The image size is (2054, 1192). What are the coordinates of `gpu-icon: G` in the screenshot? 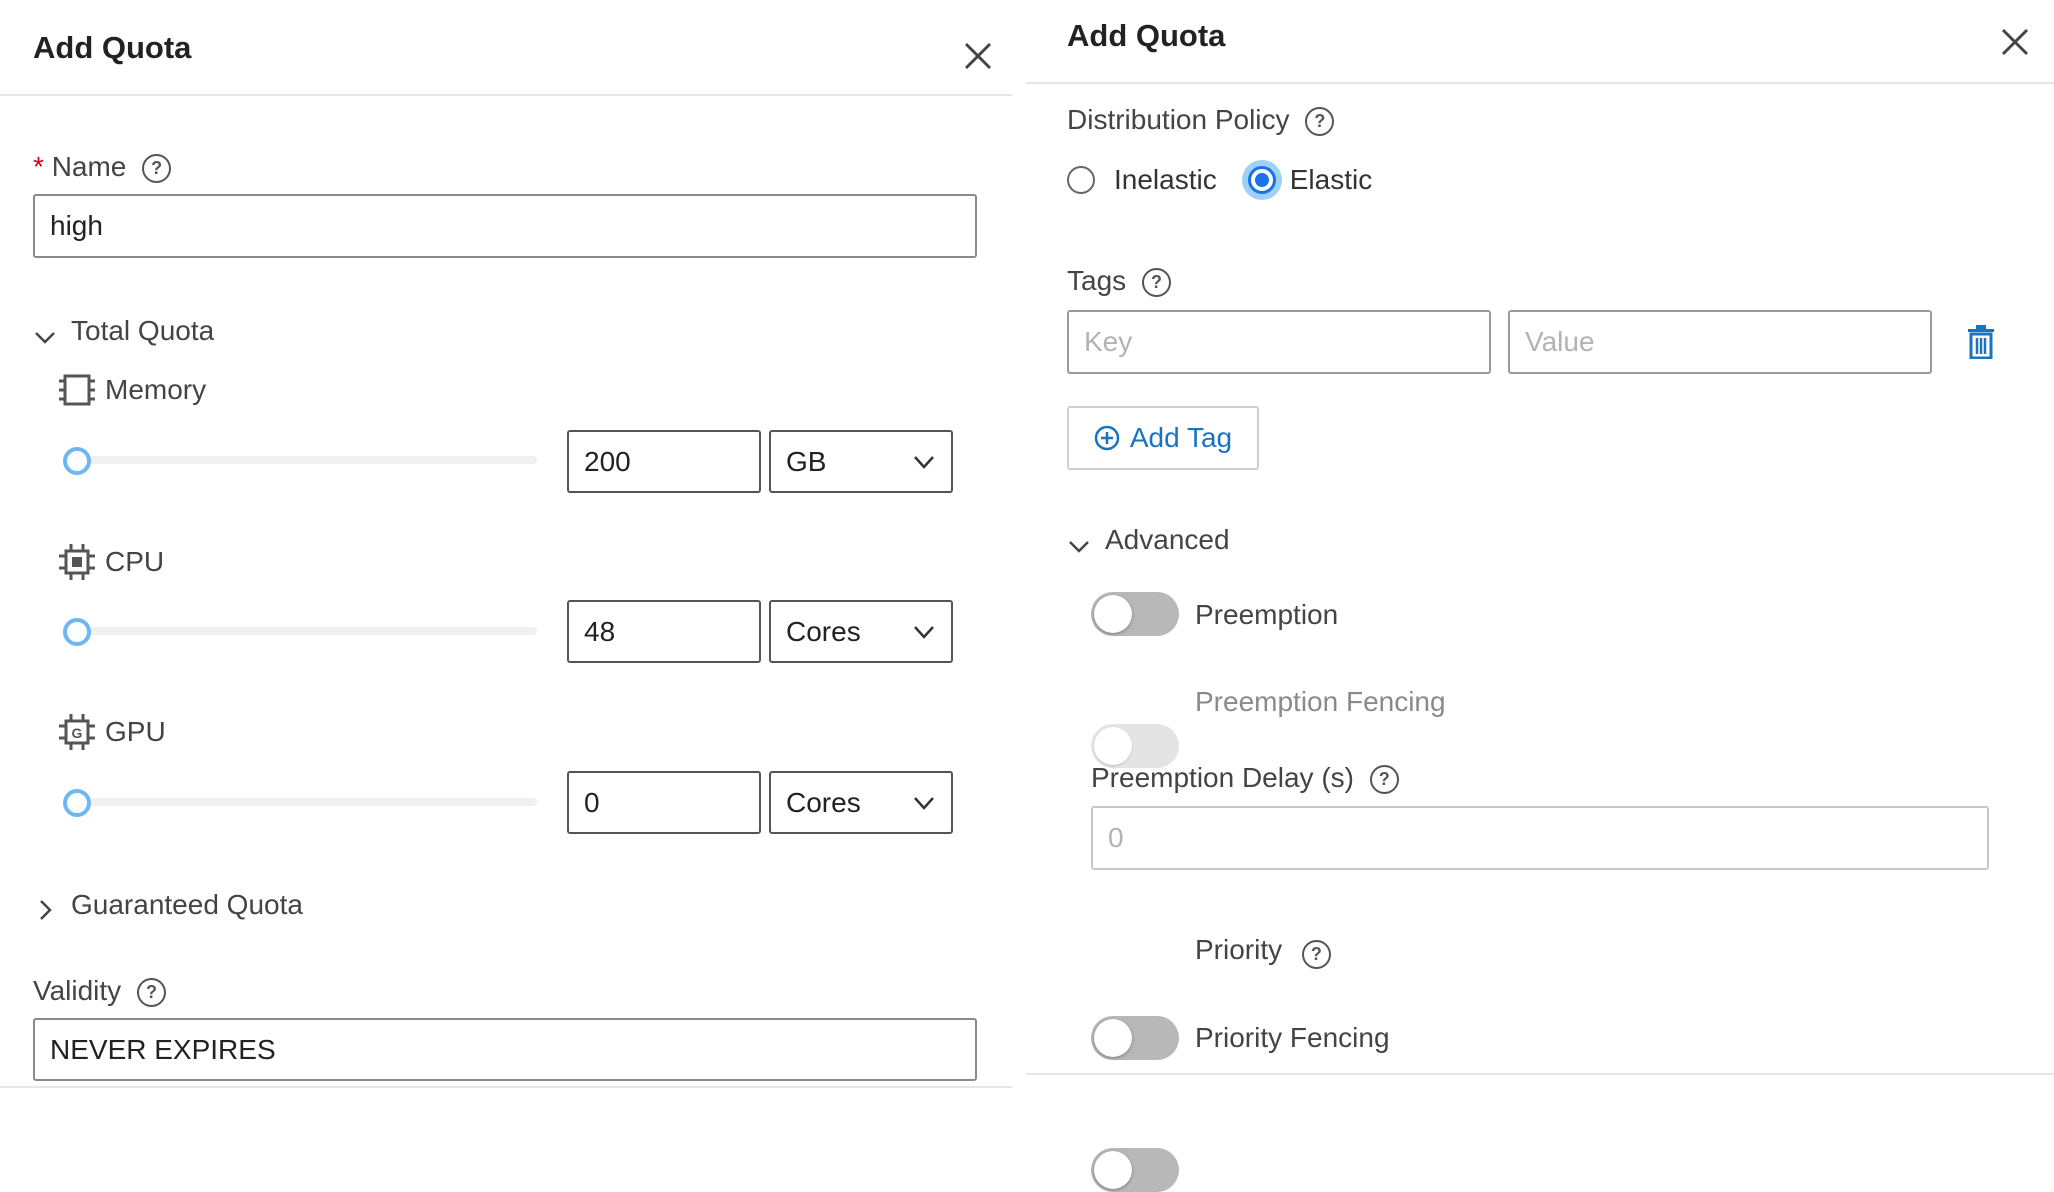 It's located at (77, 732).